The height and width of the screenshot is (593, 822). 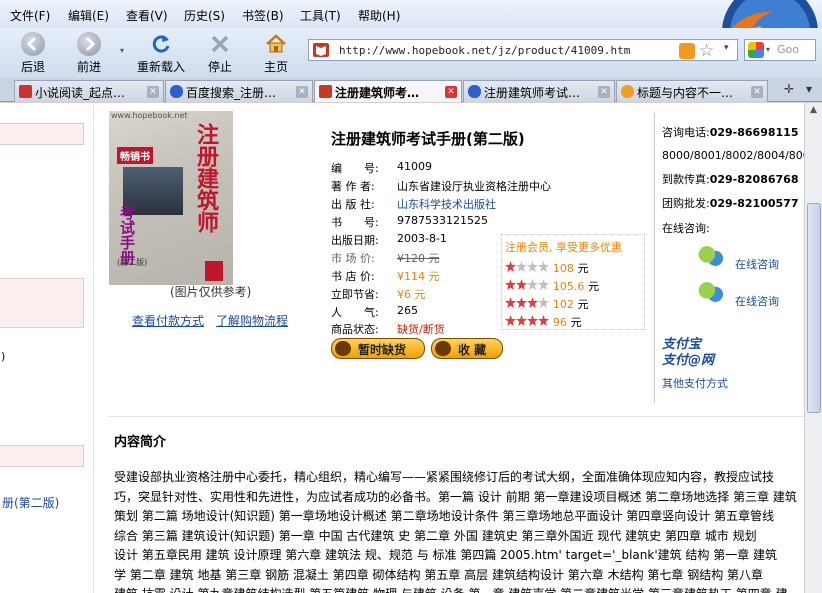 What do you see at coordinates (809, 89) in the screenshot?
I see `tab-list-icon: ▾` at bounding box center [809, 89].